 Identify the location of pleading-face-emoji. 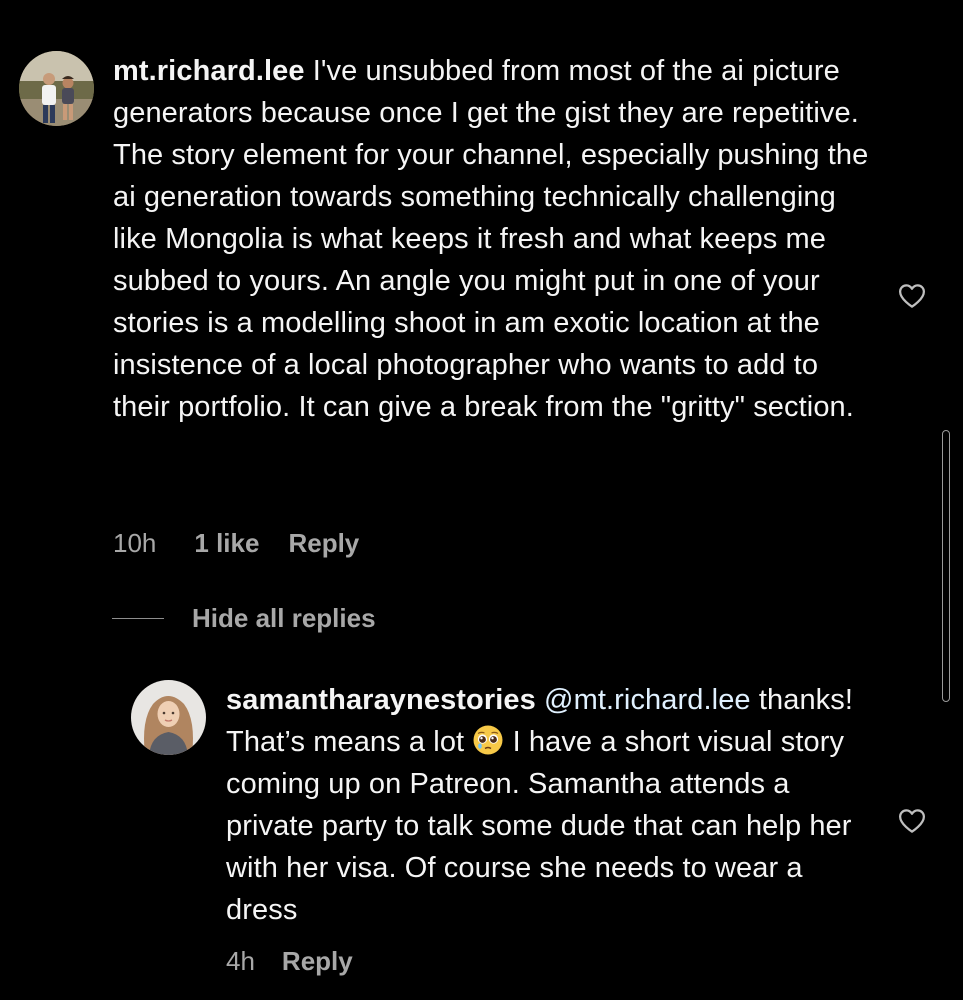
(488, 740).